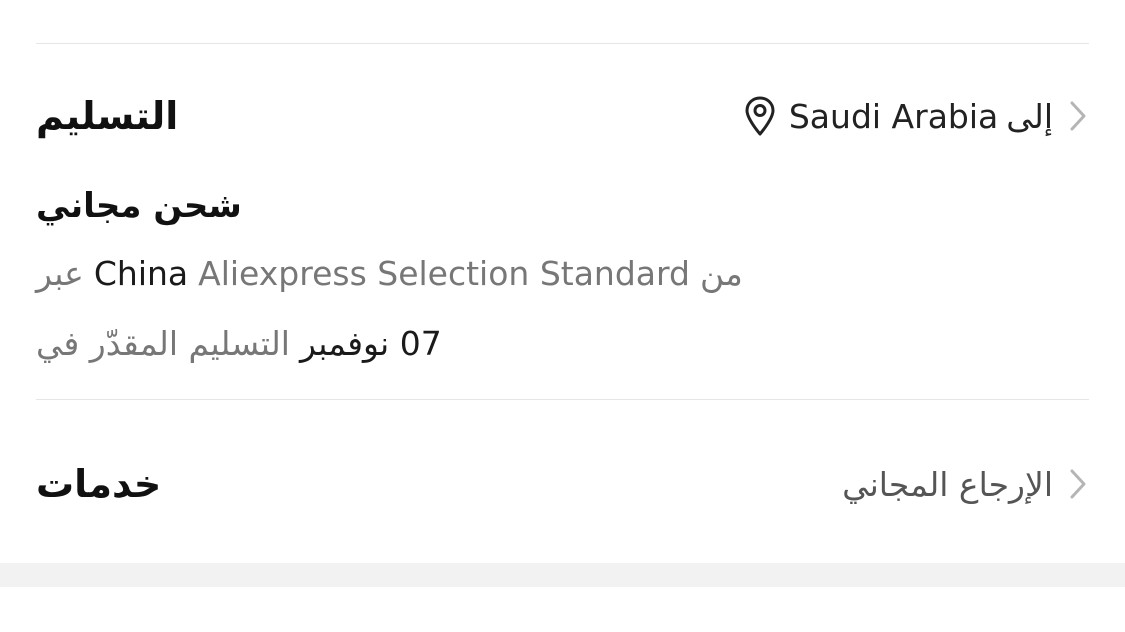 This screenshot has height=632, width=1125. Describe the element at coordinates (562, 399) in the screenshot. I see `section-divider` at that location.